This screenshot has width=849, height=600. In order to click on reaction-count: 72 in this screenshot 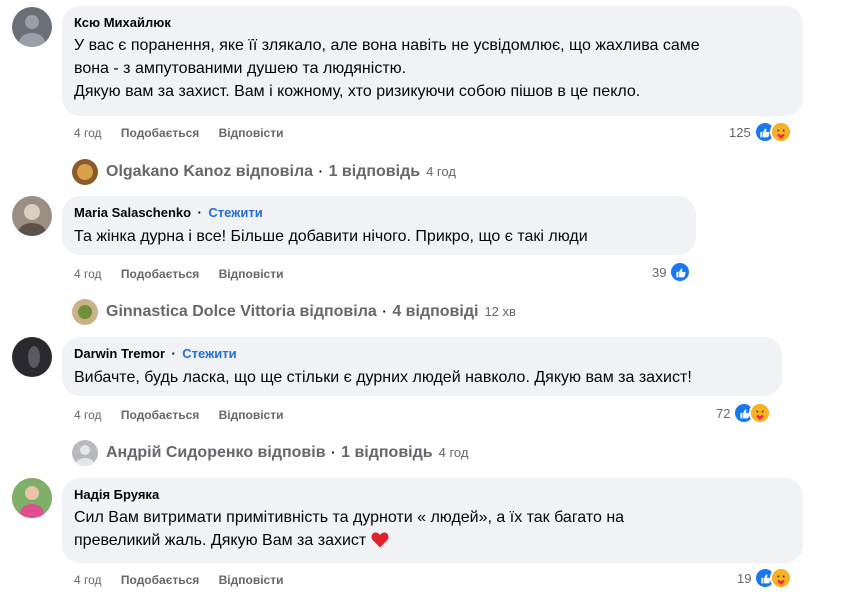, I will do `click(723, 413)`.